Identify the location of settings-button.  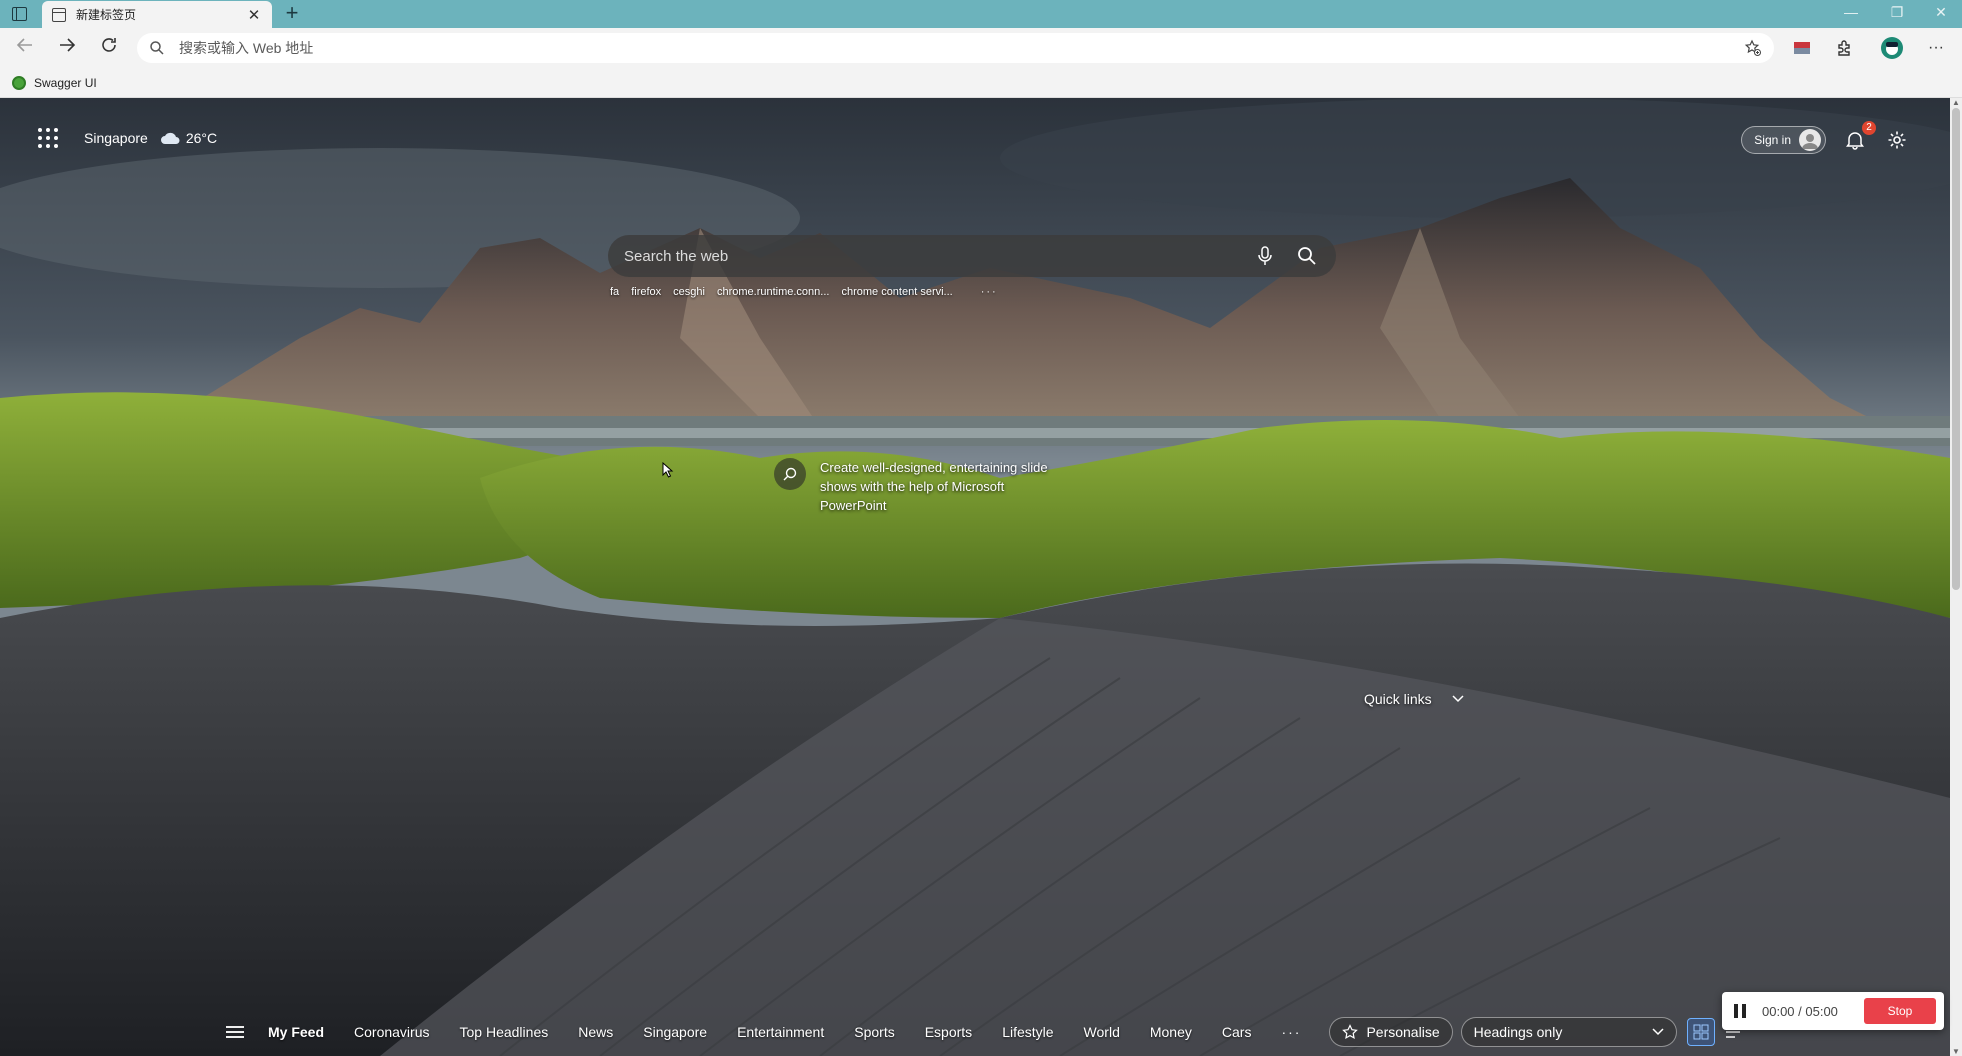
(1897, 140).